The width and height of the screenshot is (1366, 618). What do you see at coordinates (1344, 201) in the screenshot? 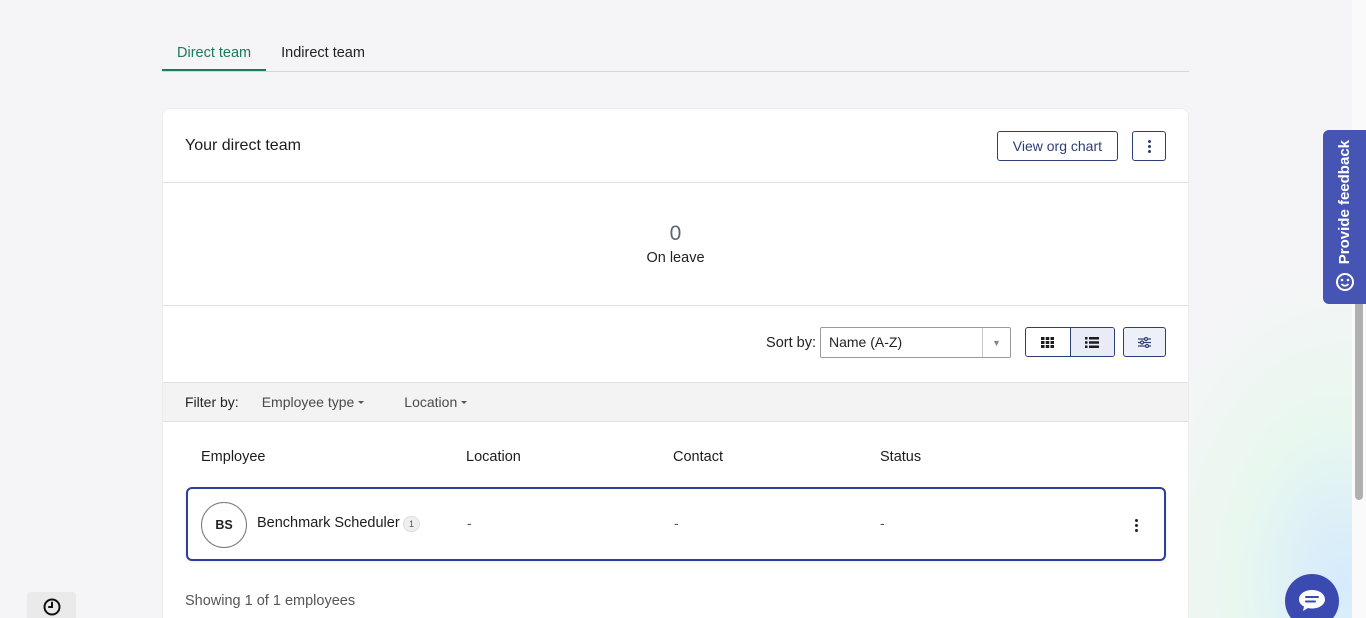
I see `feedback-label: Provide feedback` at bounding box center [1344, 201].